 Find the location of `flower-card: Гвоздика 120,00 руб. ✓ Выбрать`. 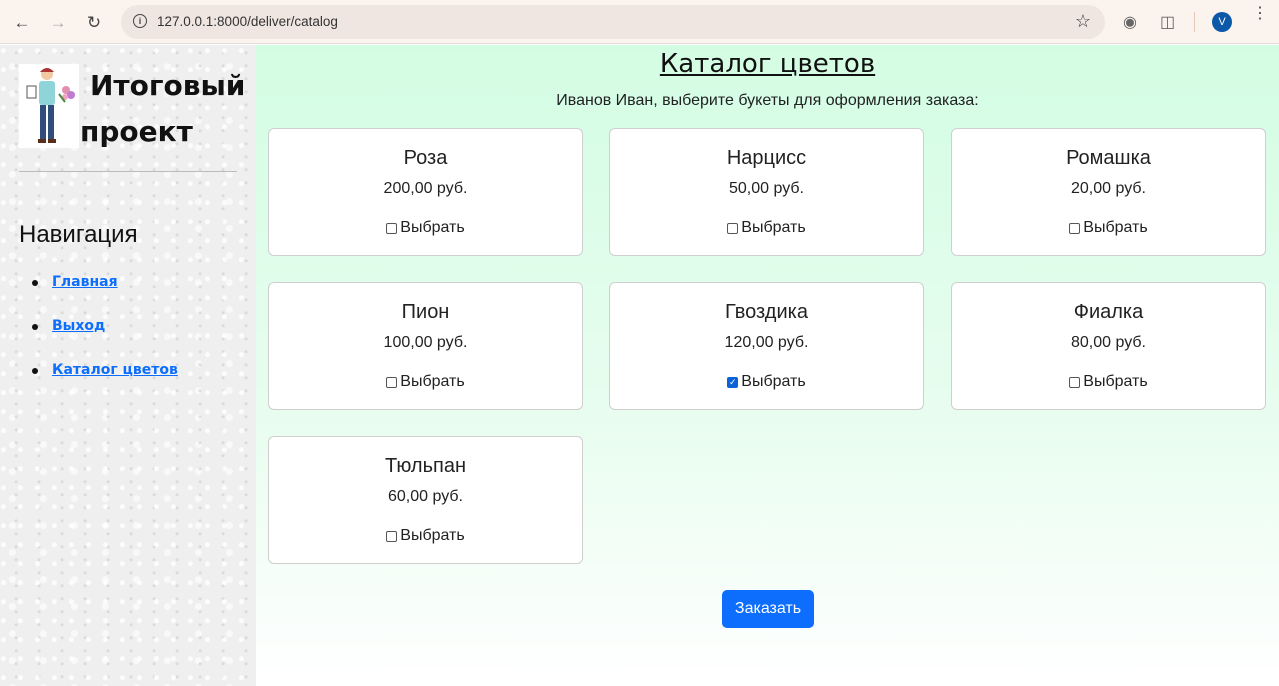

flower-card: Гвоздика 120,00 руб. ✓ Выбрать is located at coordinates (766, 346).